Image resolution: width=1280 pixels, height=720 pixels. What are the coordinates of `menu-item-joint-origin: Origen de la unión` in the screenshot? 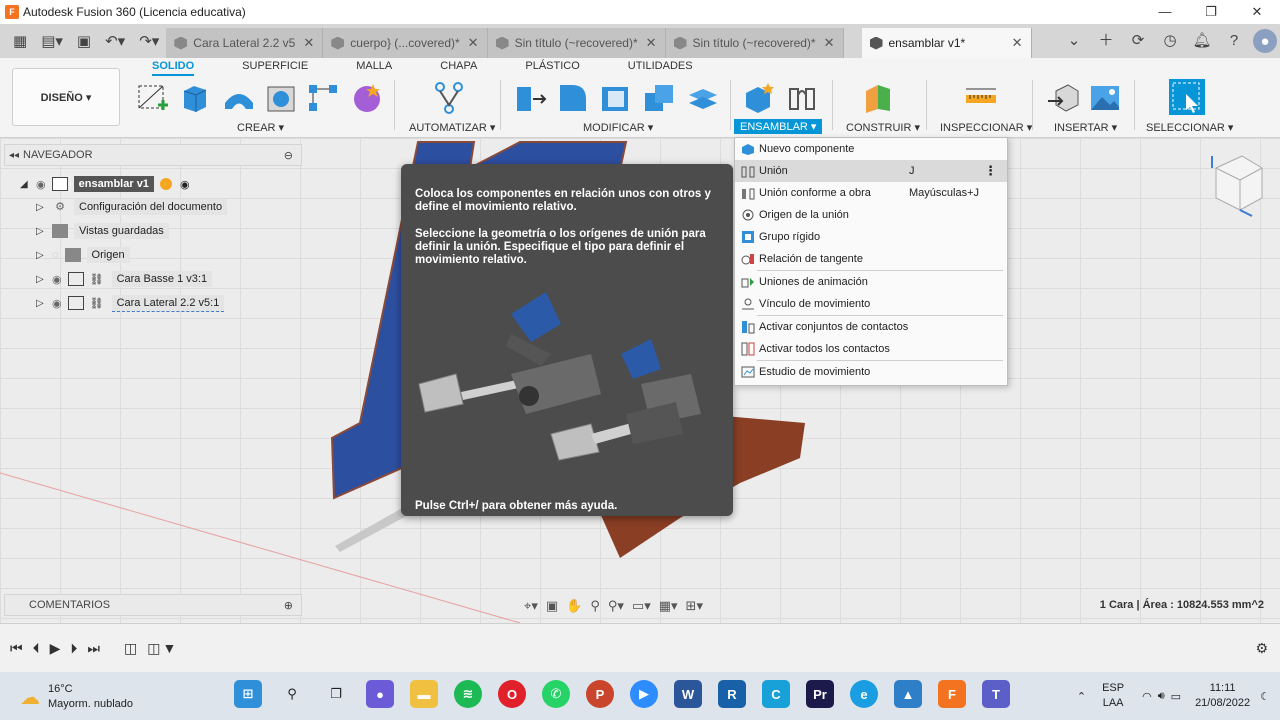 It's located at (871, 215).